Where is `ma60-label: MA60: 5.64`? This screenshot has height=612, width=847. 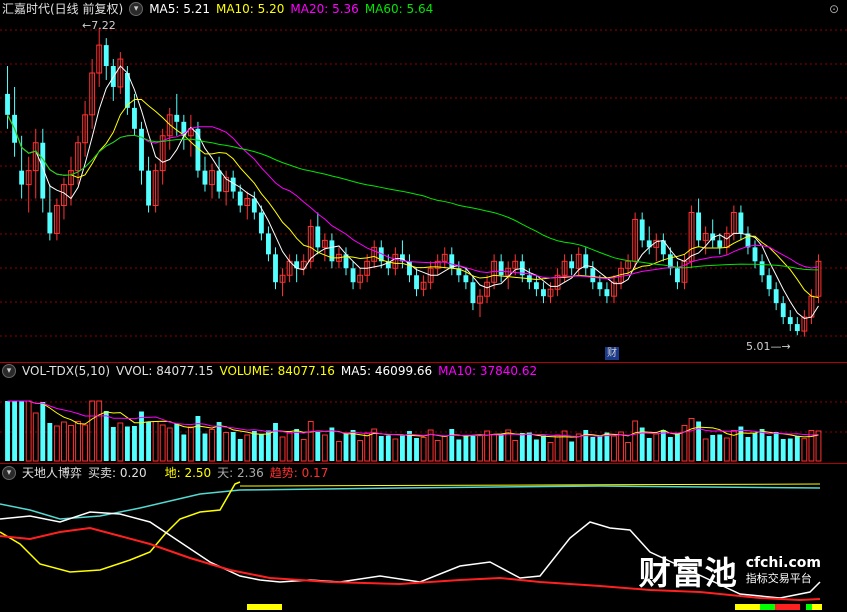
ma60-label: MA60: 5.64 is located at coordinates (399, 9).